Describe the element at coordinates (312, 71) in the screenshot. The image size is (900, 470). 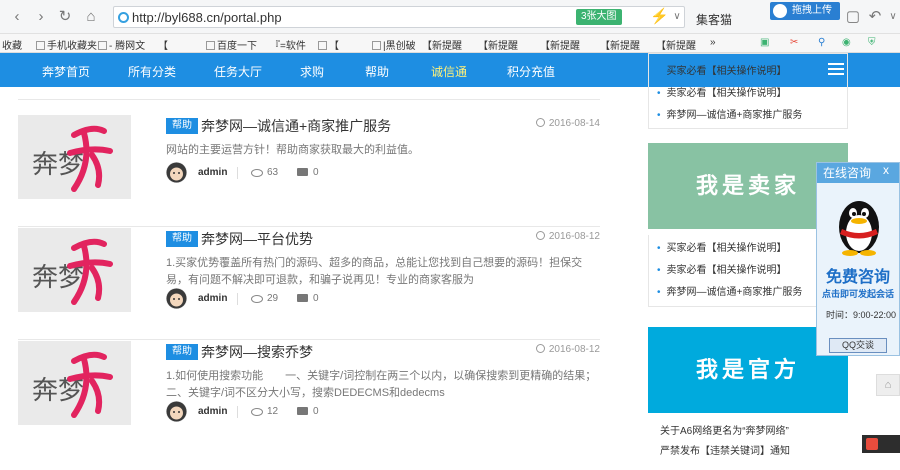
I see `nav-item-wanted: 求购` at that location.